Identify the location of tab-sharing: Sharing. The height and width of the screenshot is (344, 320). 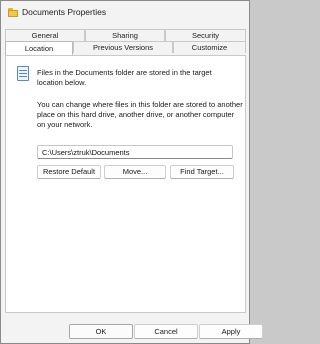
(125, 35).